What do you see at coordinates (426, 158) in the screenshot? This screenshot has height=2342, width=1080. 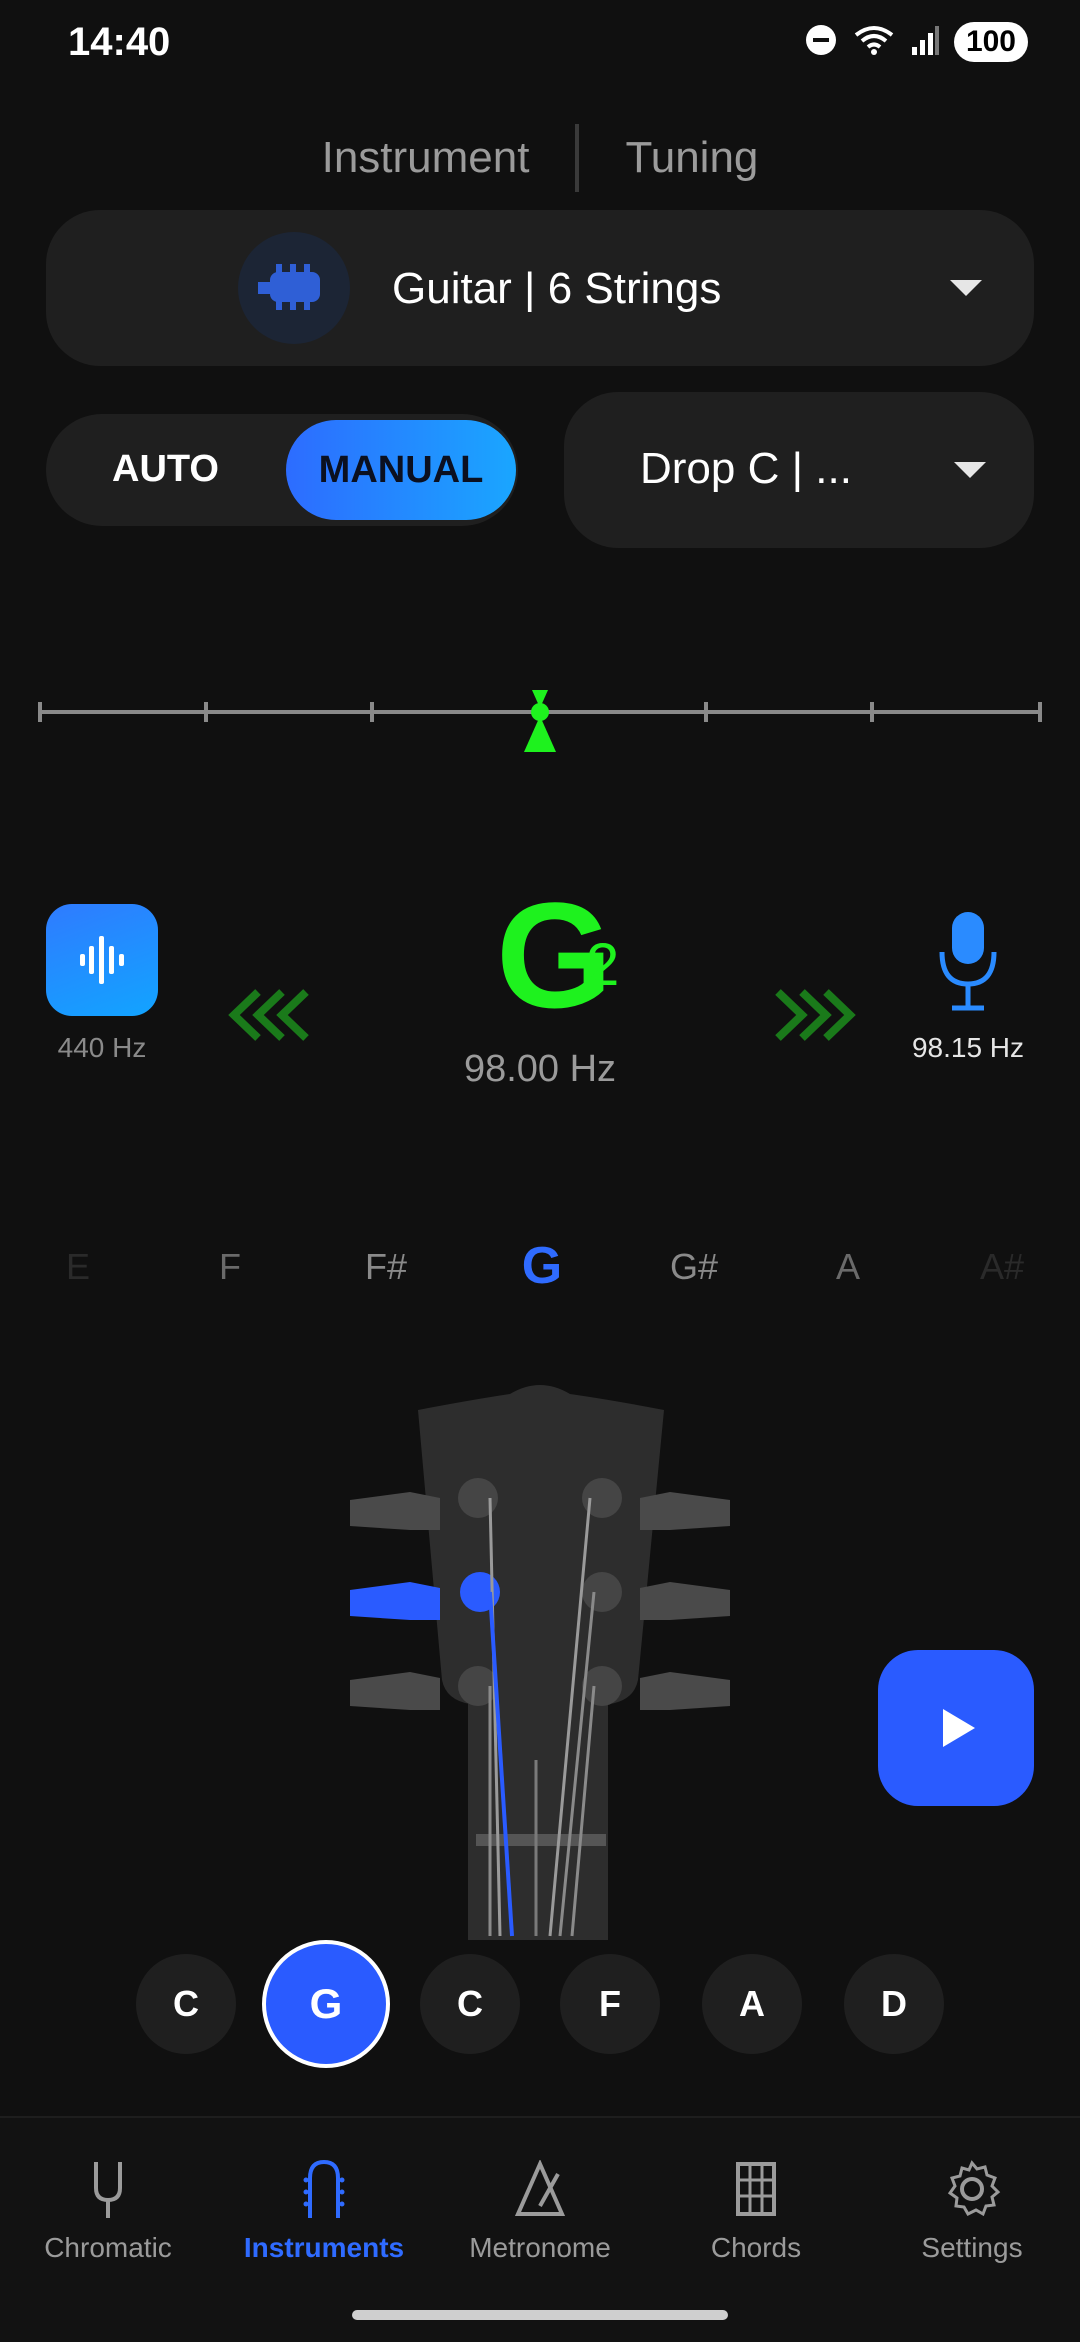 I see `tab-instrument: Instrument` at bounding box center [426, 158].